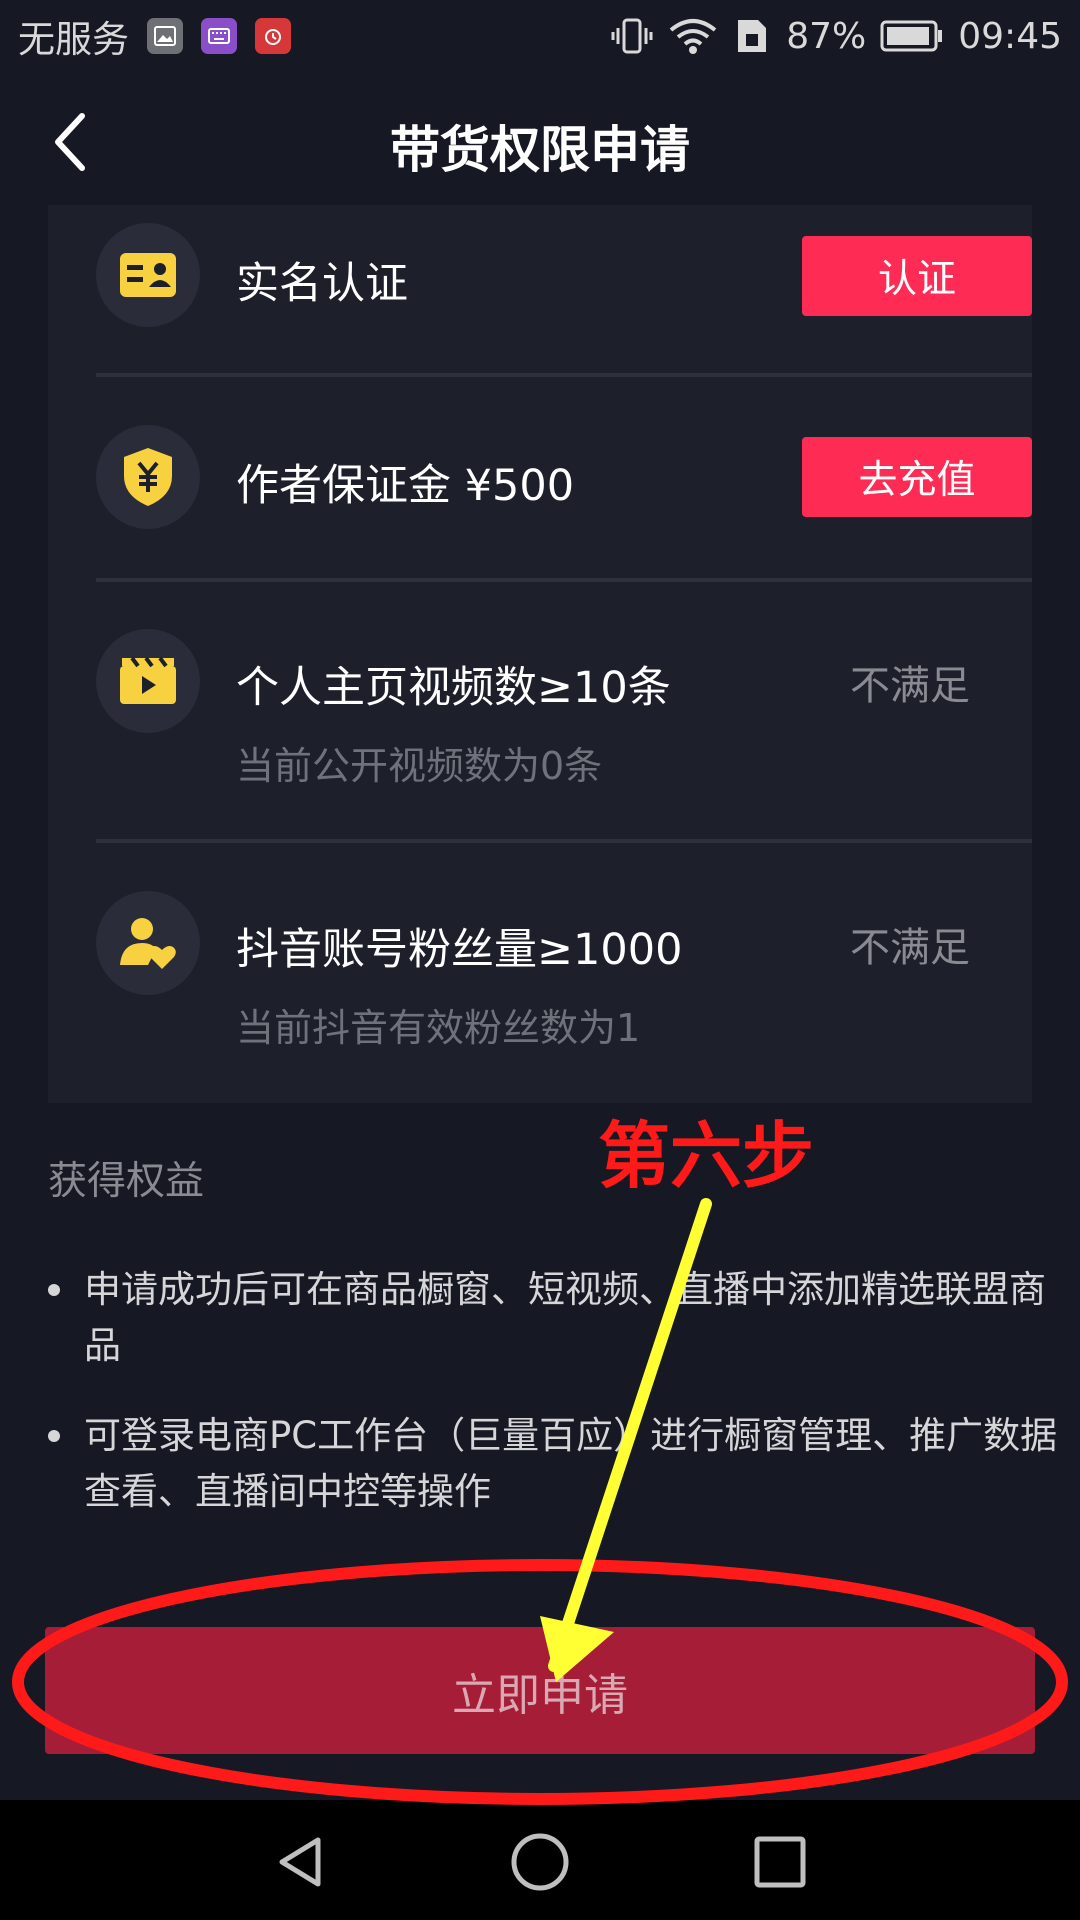  I want to click on requirement-title: 个人主页视频数≥10条, so click(453, 688).